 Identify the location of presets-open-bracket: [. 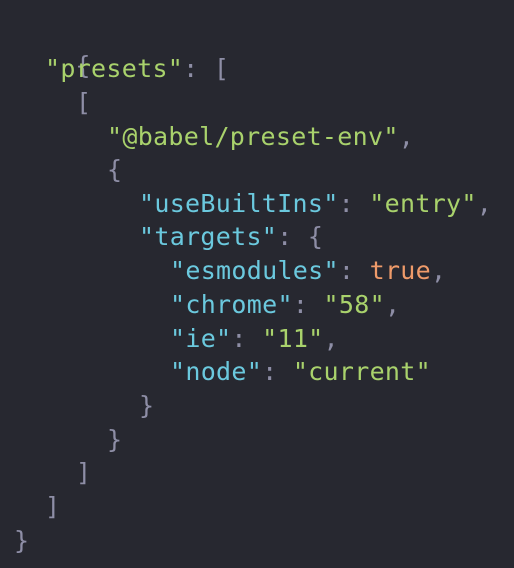
(221, 68).